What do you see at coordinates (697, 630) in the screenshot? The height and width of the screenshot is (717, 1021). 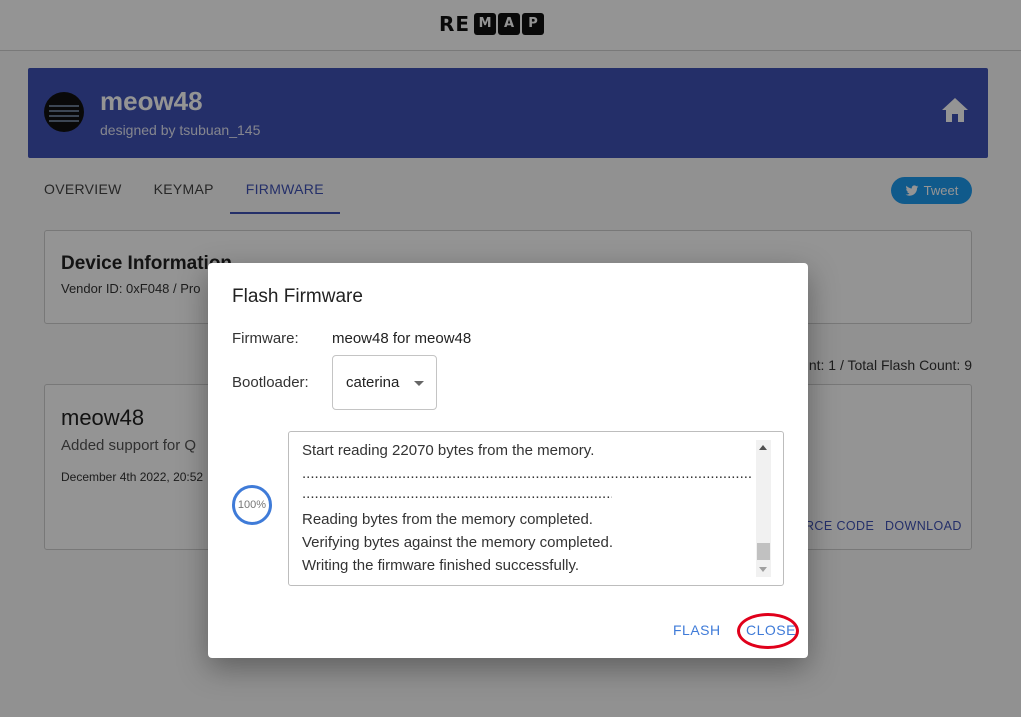 I see `flash-button: FLASH` at bounding box center [697, 630].